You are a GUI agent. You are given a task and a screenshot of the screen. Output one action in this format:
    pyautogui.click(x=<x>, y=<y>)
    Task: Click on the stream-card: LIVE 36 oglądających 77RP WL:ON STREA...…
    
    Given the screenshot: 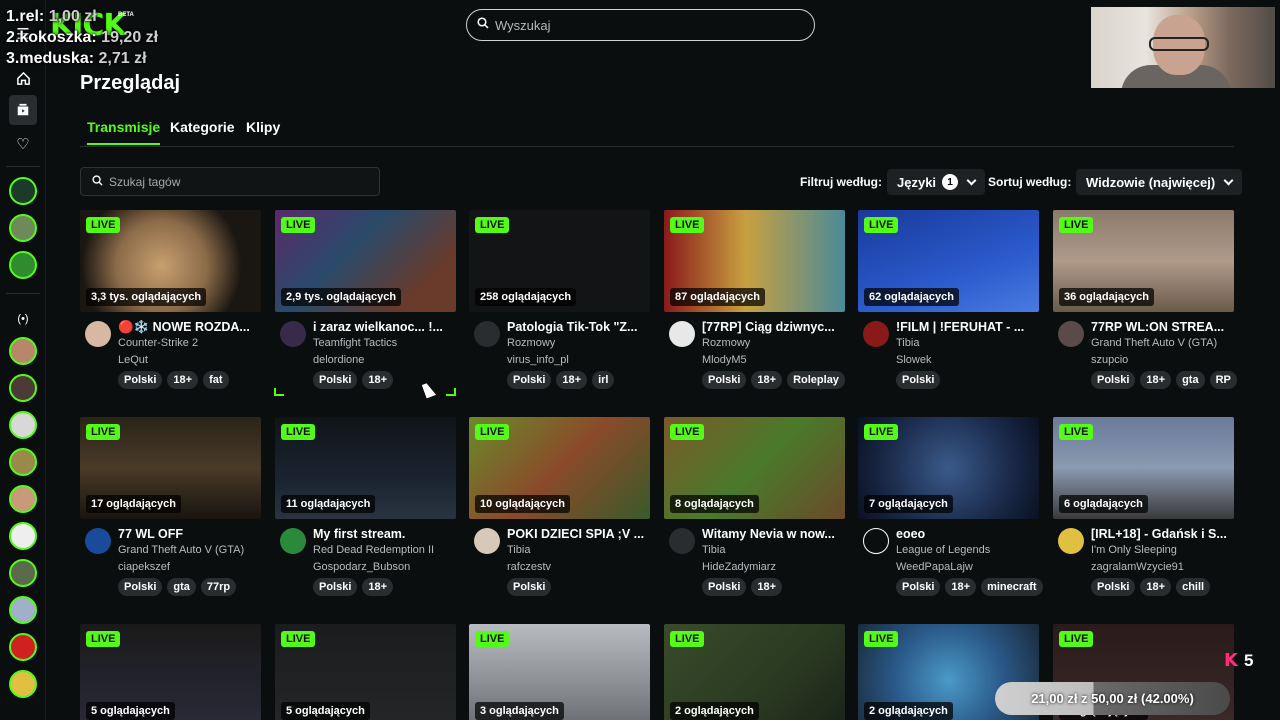 What is the action you would take?
    pyautogui.click(x=1145, y=299)
    